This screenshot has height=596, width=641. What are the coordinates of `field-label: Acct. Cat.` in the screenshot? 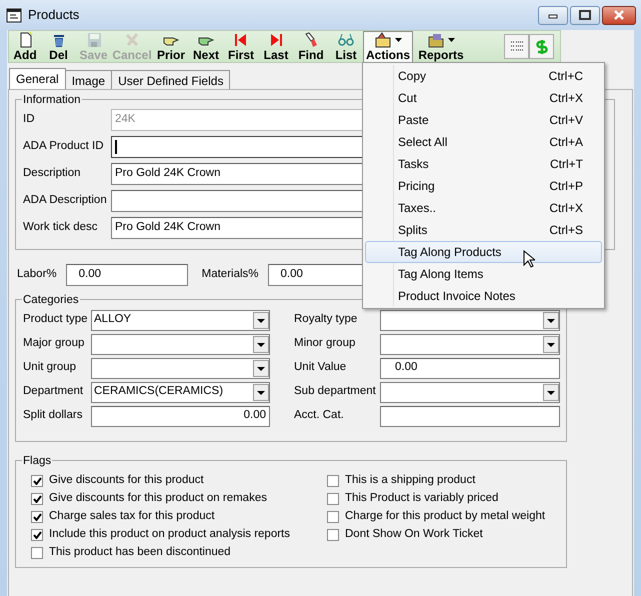 It's located at (319, 416).